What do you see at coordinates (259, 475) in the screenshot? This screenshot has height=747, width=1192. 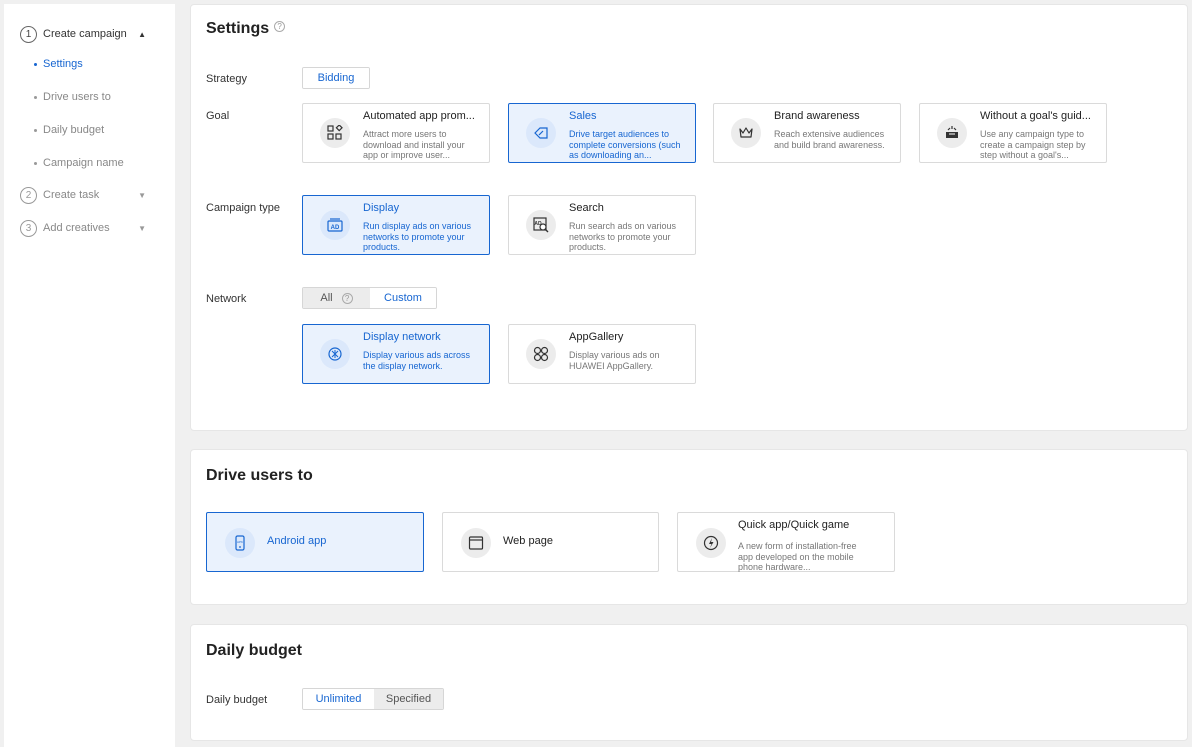 I see `drive-users-title: Drive users to` at bounding box center [259, 475].